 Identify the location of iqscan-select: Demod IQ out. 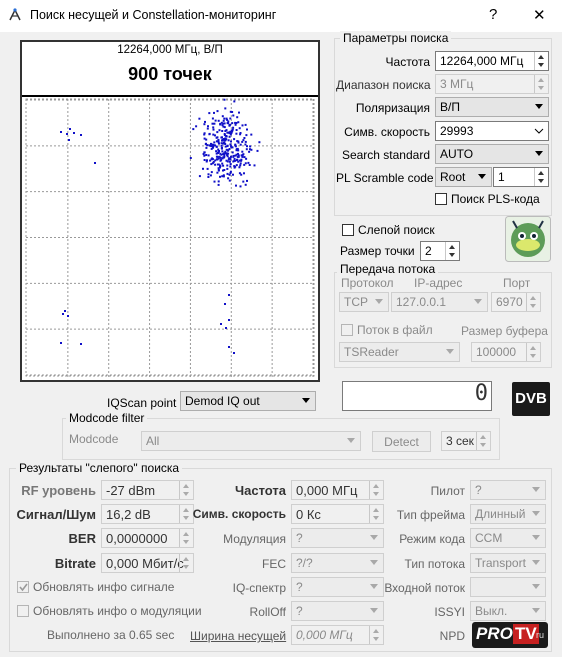
(248, 401).